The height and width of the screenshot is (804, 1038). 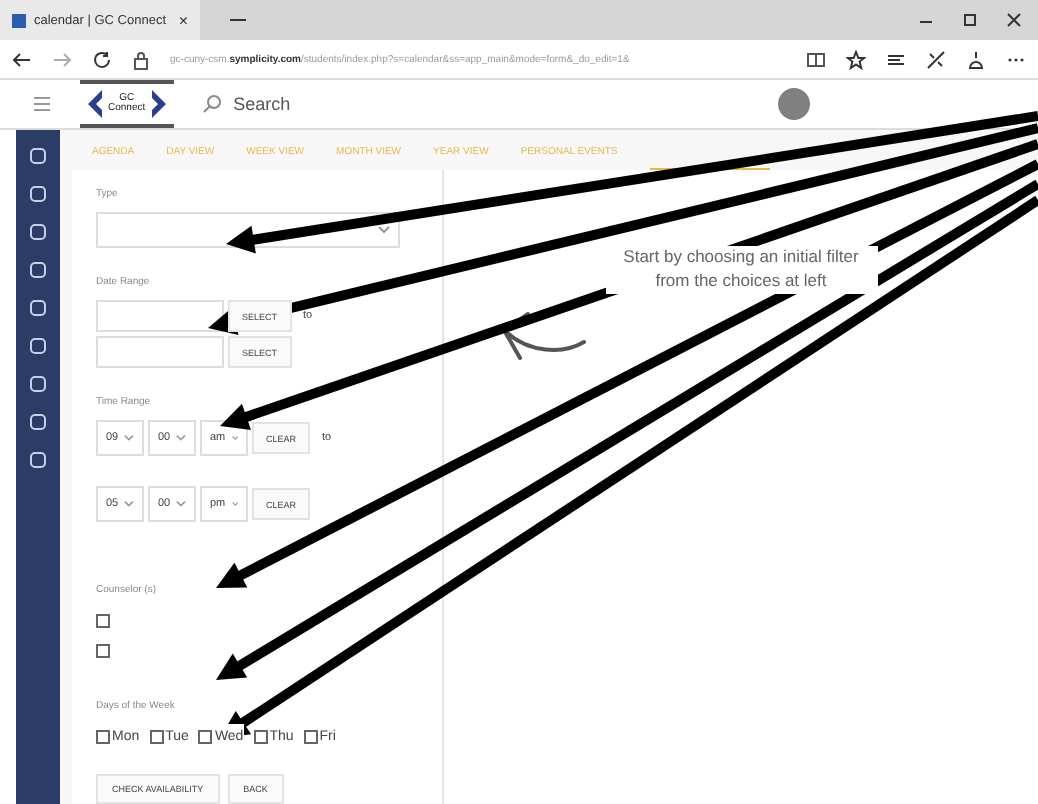 What do you see at coordinates (1014, 20) in the screenshot?
I see `close-icon` at bounding box center [1014, 20].